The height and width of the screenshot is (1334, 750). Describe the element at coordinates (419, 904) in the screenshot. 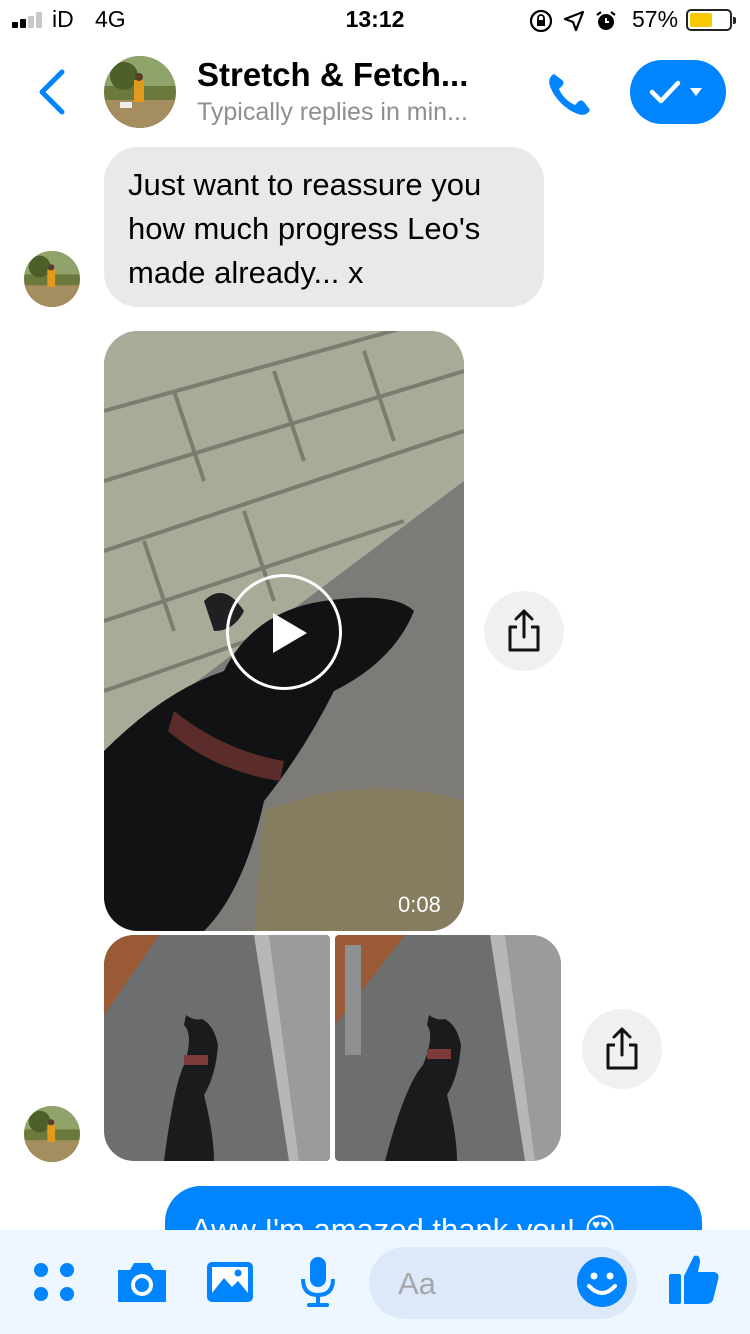

I see `video-duration: 0:08` at that location.